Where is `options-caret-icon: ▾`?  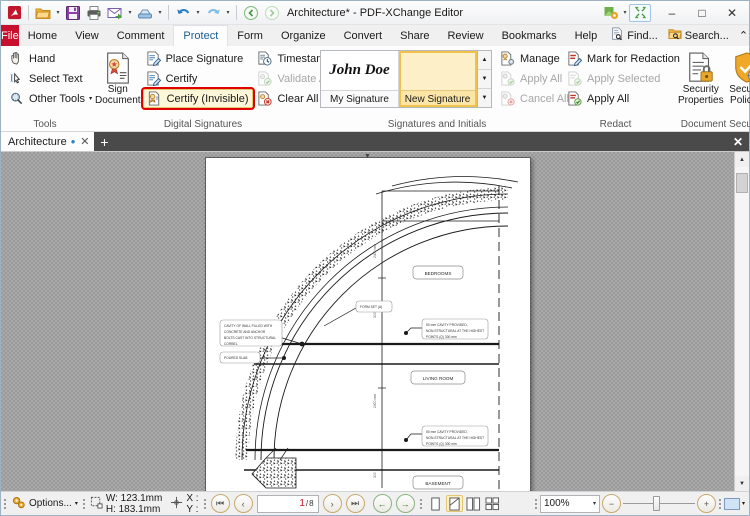
options-caret-icon: ▾ is located at coordinates (76, 503).